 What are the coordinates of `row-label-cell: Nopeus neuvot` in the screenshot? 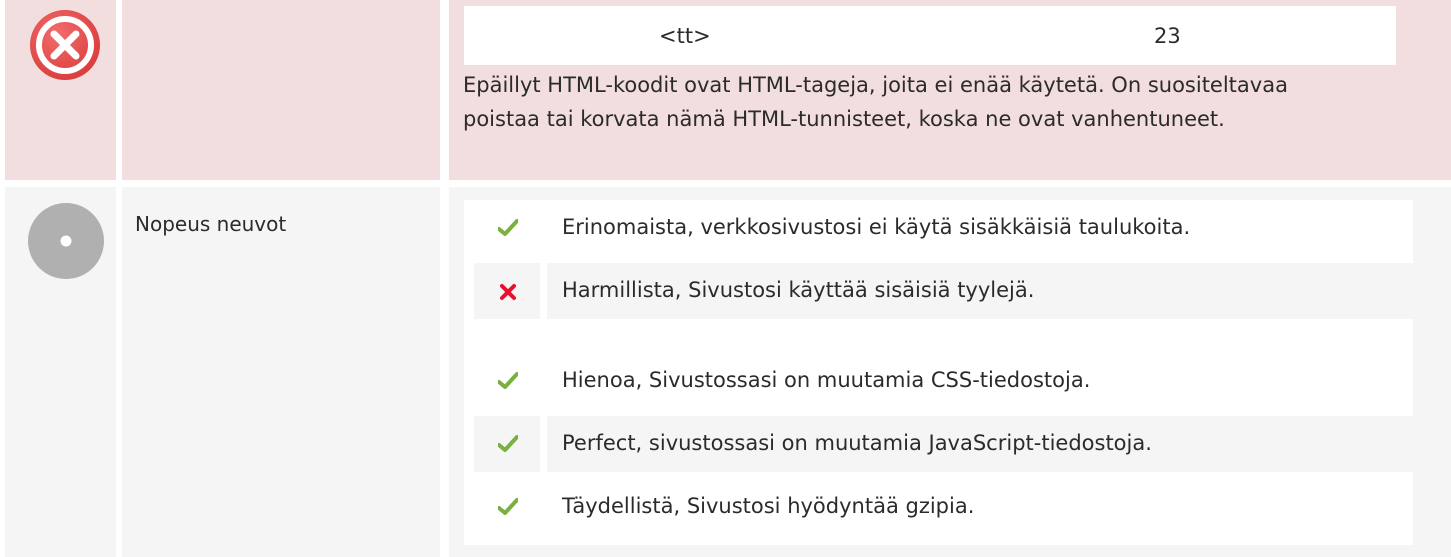 It's located at (281, 372).